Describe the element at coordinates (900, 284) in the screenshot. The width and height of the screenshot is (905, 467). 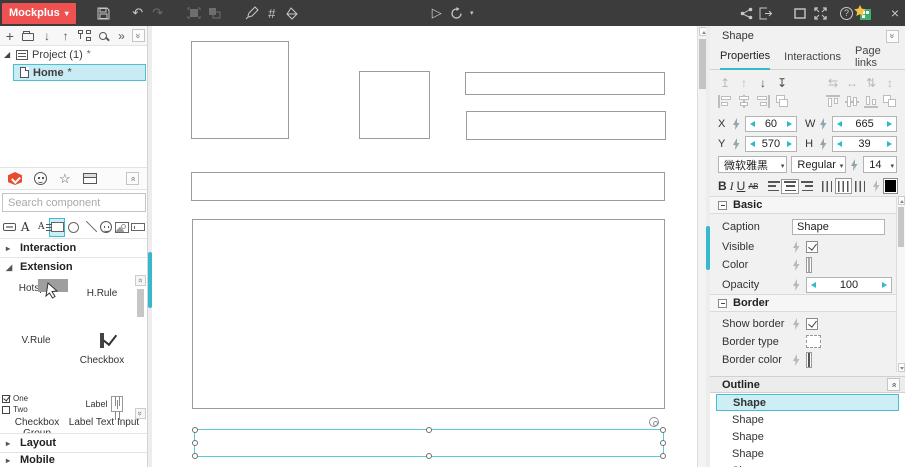
I see `properties-scrollbar` at that location.